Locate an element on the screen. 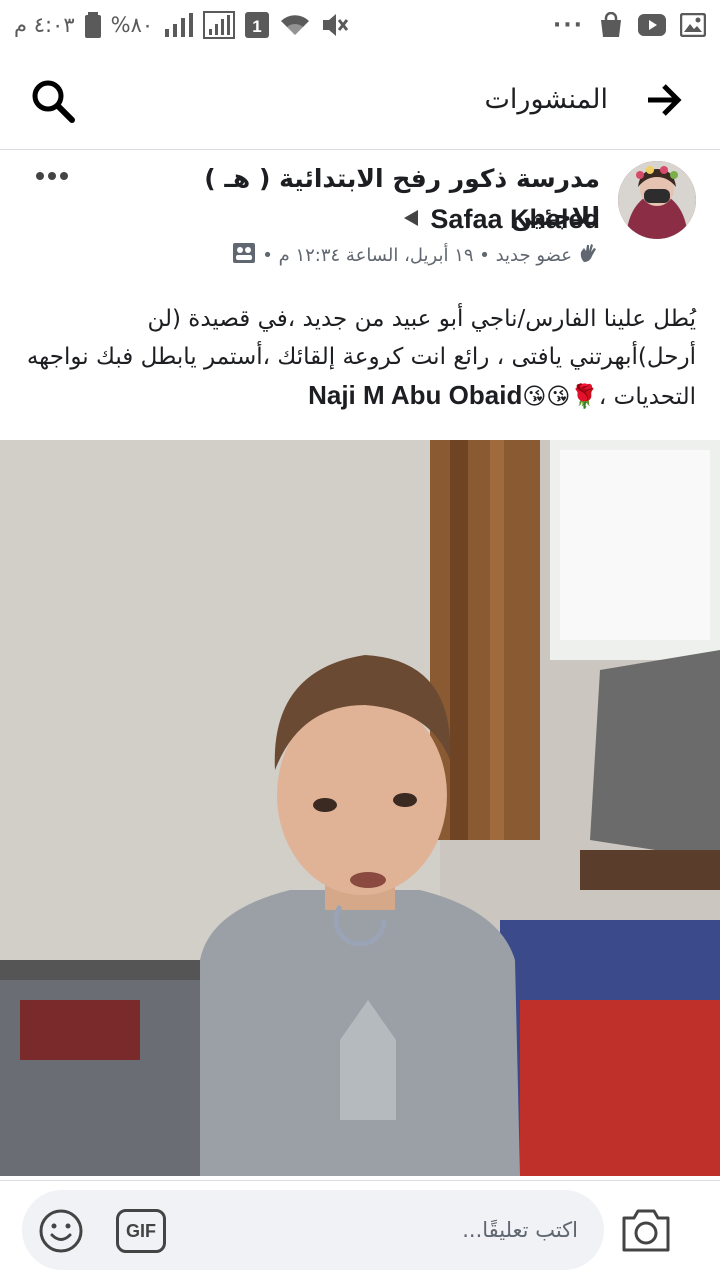  comment-input is located at coordinates (408, 1230).